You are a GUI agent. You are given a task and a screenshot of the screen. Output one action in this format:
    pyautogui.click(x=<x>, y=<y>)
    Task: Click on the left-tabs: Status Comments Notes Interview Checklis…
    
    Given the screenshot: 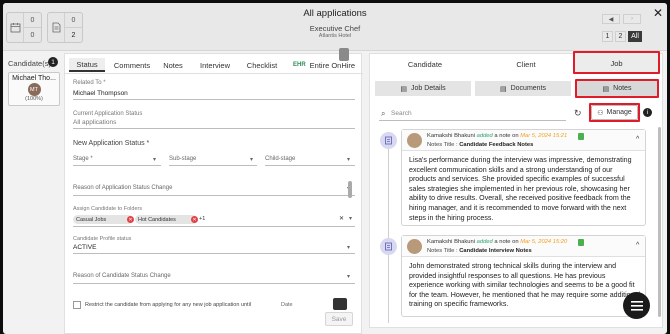 What is the action you would take?
    pyautogui.click(x=214, y=61)
    